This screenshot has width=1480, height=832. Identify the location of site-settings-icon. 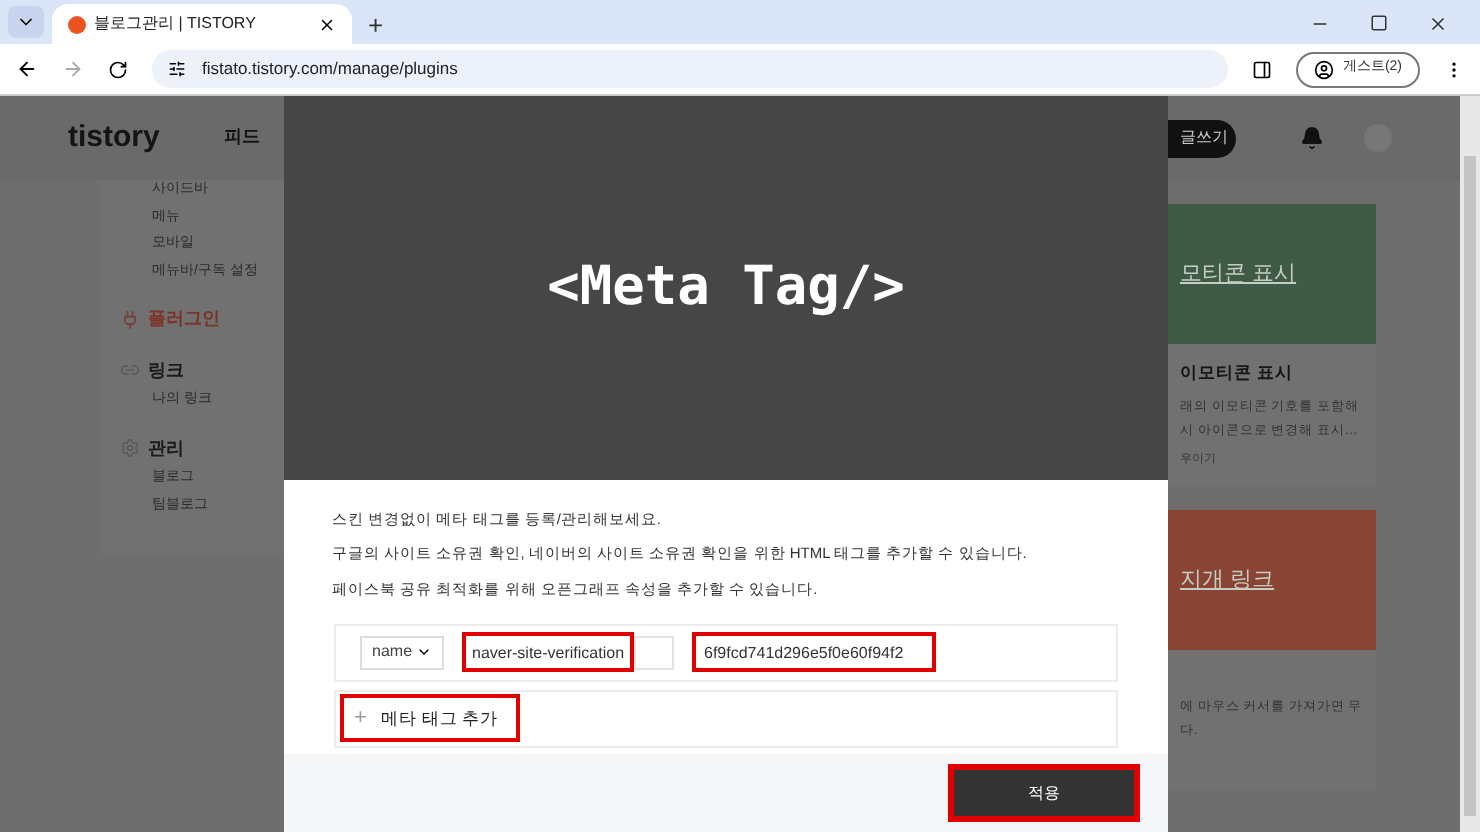
(177, 69).